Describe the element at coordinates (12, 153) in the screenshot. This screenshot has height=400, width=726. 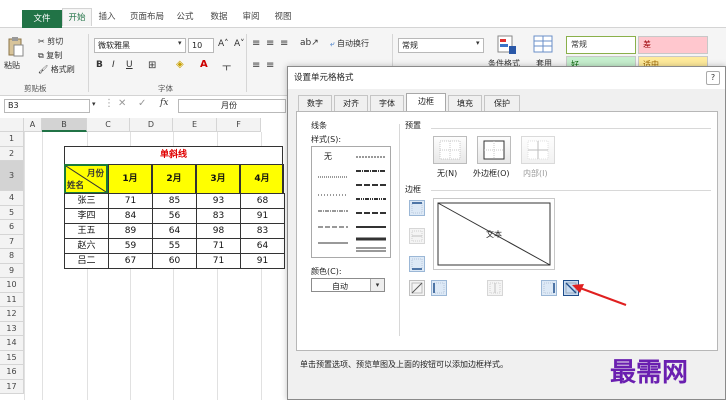
I see `row-header-2: 2` at that location.